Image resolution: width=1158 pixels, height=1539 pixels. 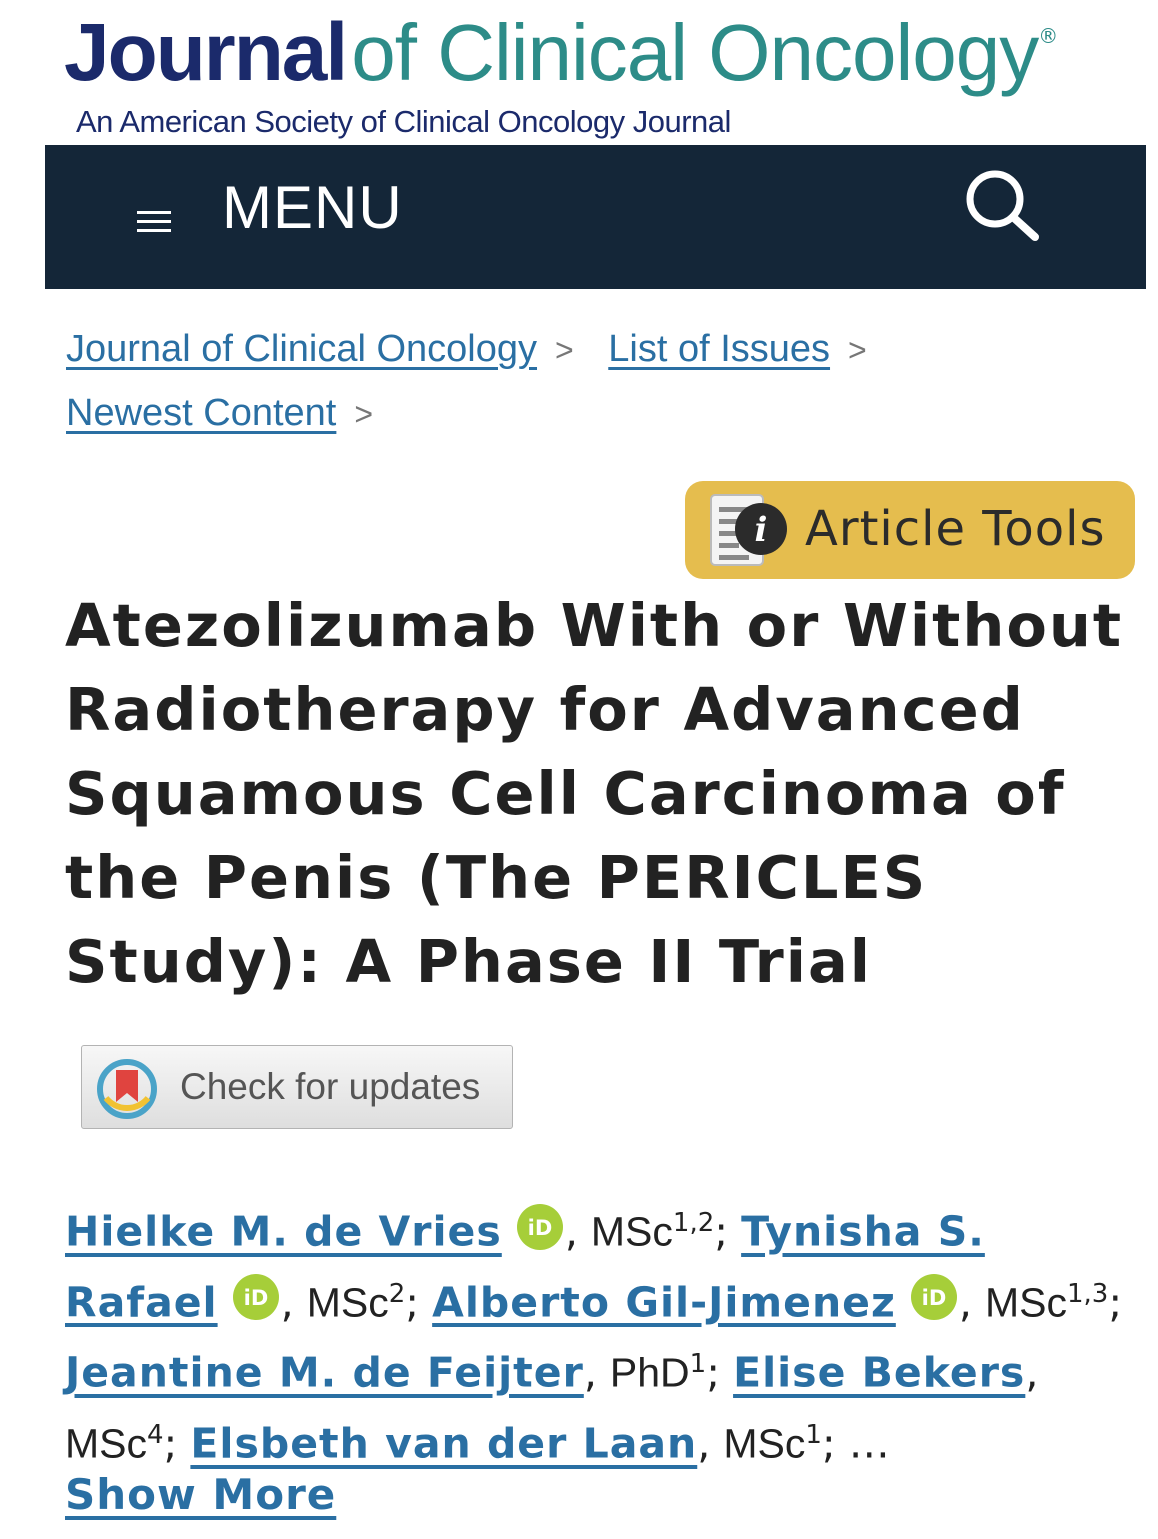 What do you see at coordinates (397, 1293) in the screenshot?
I see `author-affiliation: 2` at bounding box center [397, 1293].